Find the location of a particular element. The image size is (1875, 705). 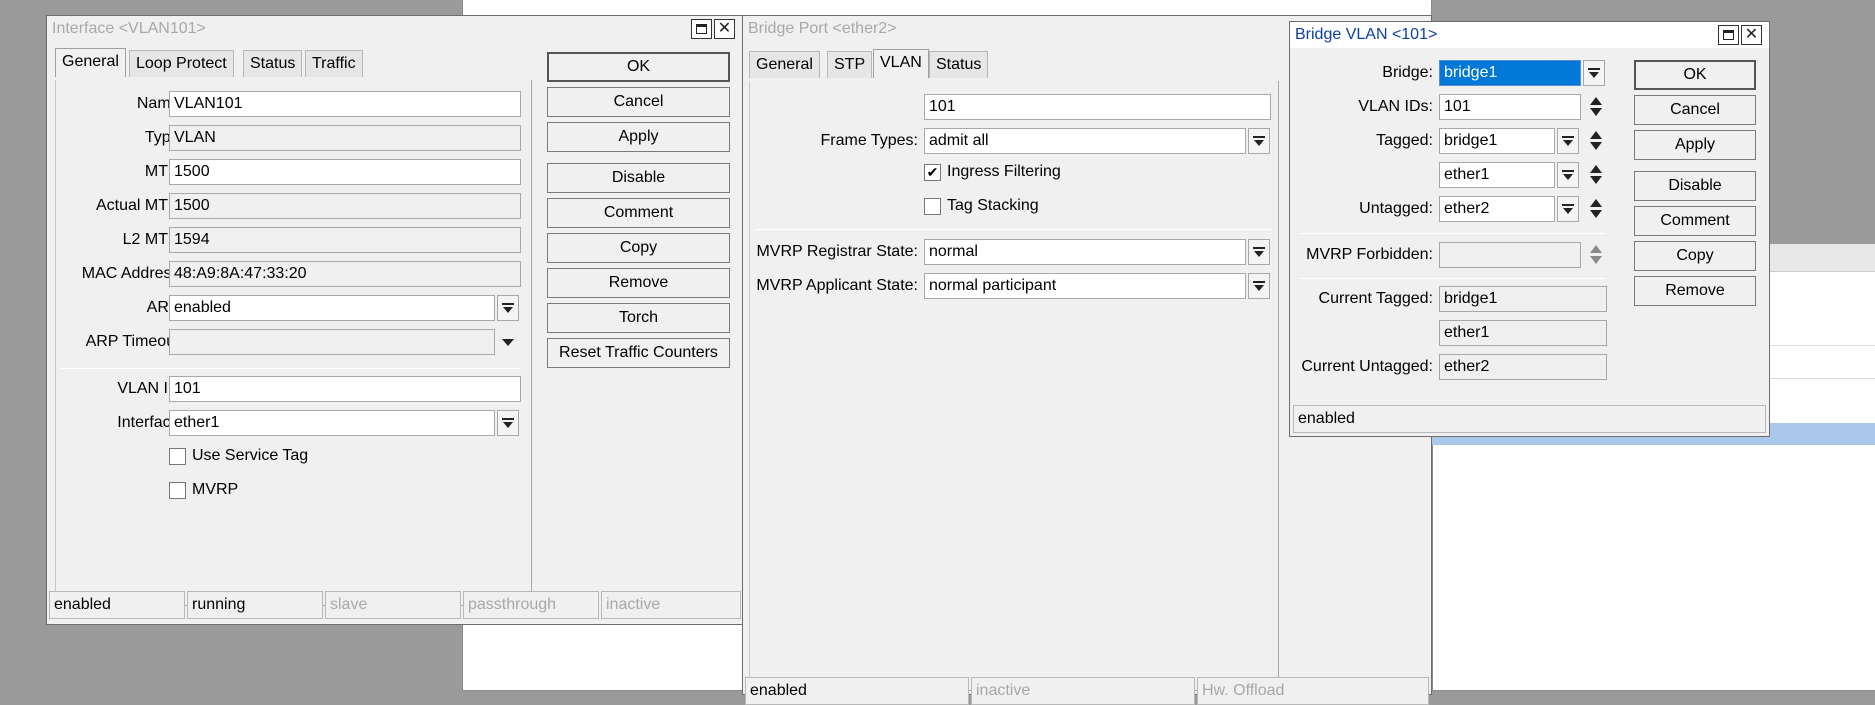

status-running: running is located at coordinates (255, 605).